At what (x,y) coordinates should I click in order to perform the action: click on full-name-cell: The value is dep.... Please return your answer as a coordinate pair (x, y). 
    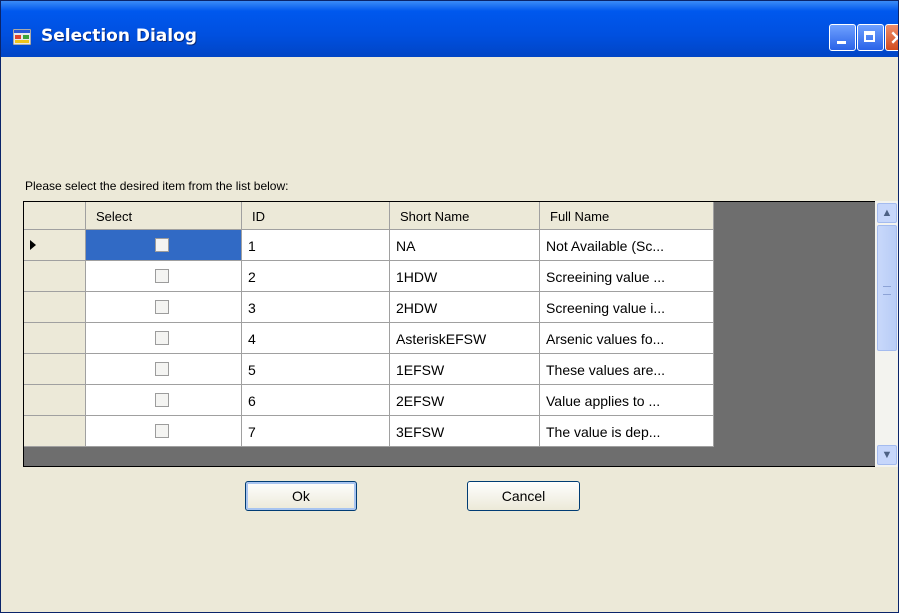
    Looking at the image, I should click on (627, 431).